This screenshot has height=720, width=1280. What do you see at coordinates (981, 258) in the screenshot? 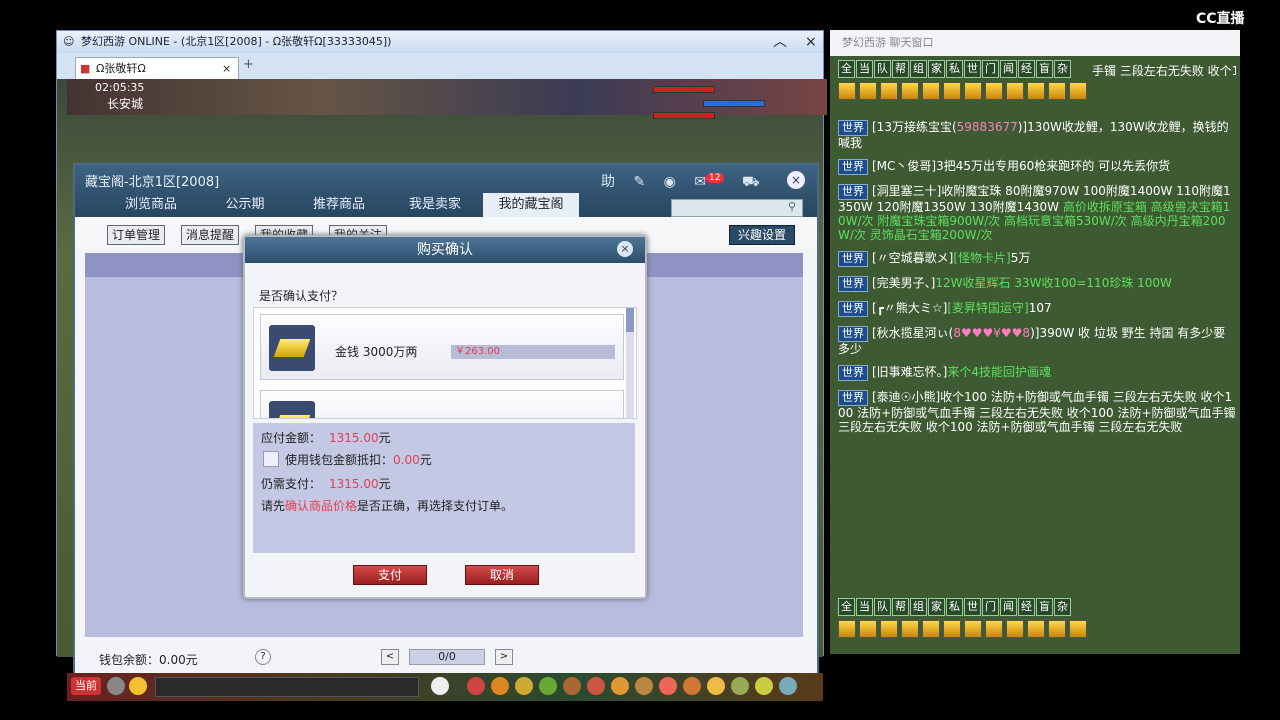
I see `chat-message-text: [怪物卡片]` at bounding box center [981, 258].